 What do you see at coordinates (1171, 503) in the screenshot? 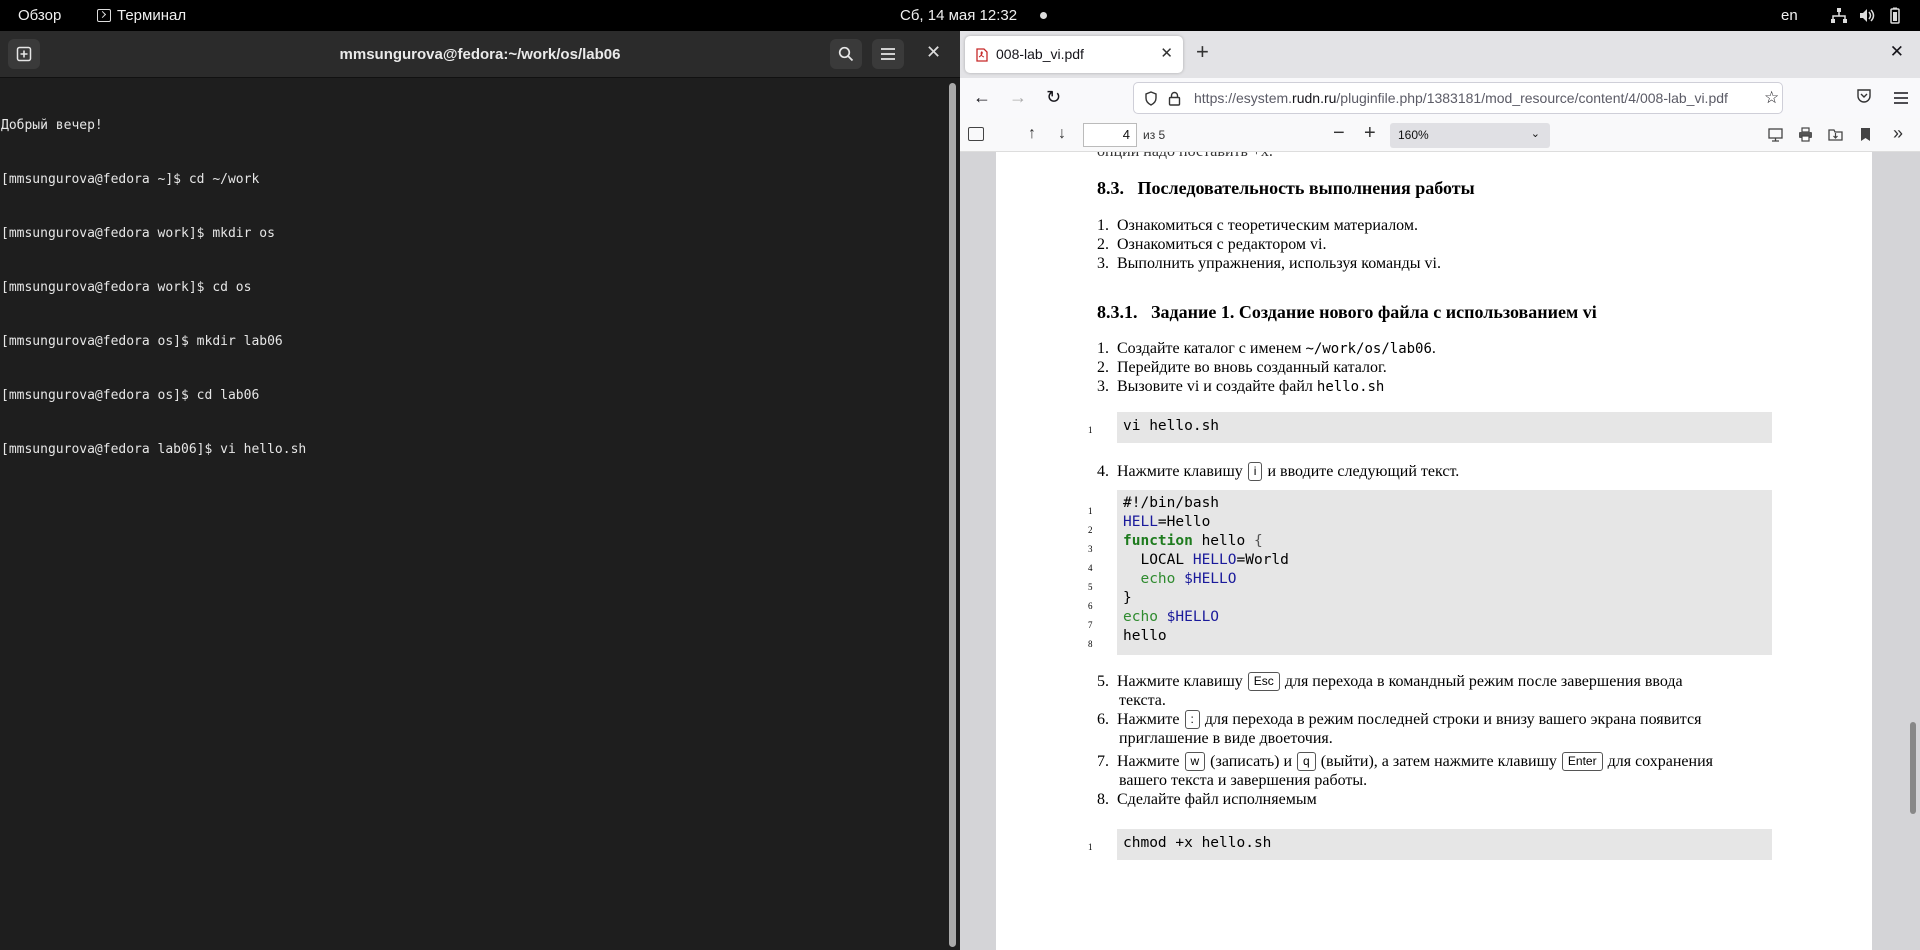
I see `code-line: #!/bin/bash` at bounding box center [1171, 503].